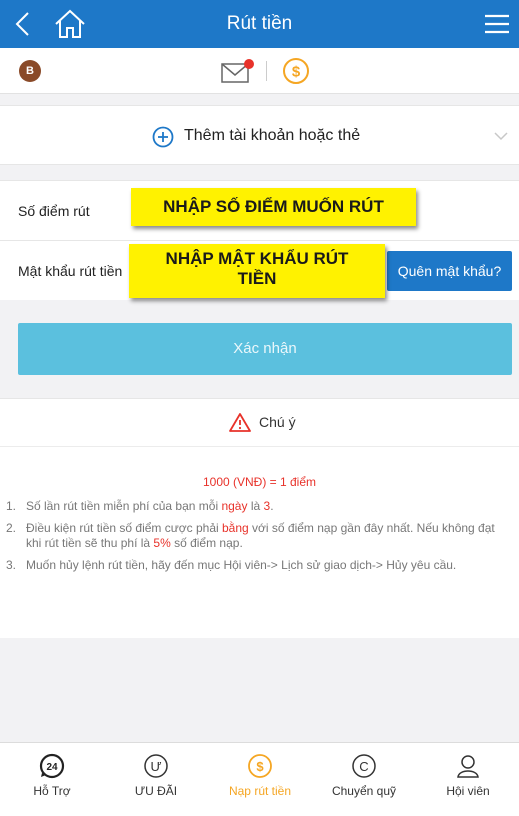  I want to click on warning-icon, so click(240, 422).